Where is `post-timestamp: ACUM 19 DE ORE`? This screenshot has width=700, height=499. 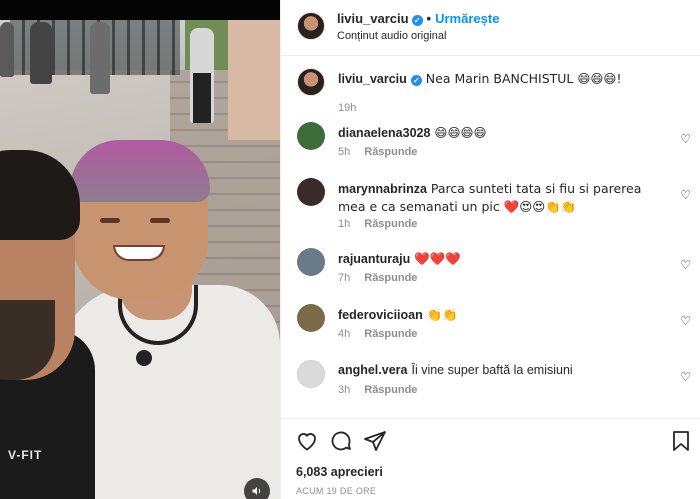
post-timestamp: ACUM 19 DE ORE is located at coordinates (336, 491).